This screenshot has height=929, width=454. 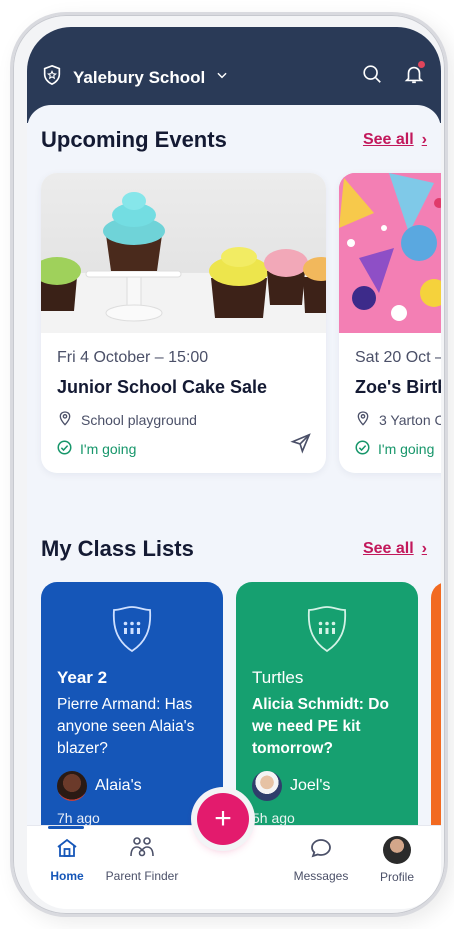 I want to click on chevron-down-icon, so click(x=222, y=77).